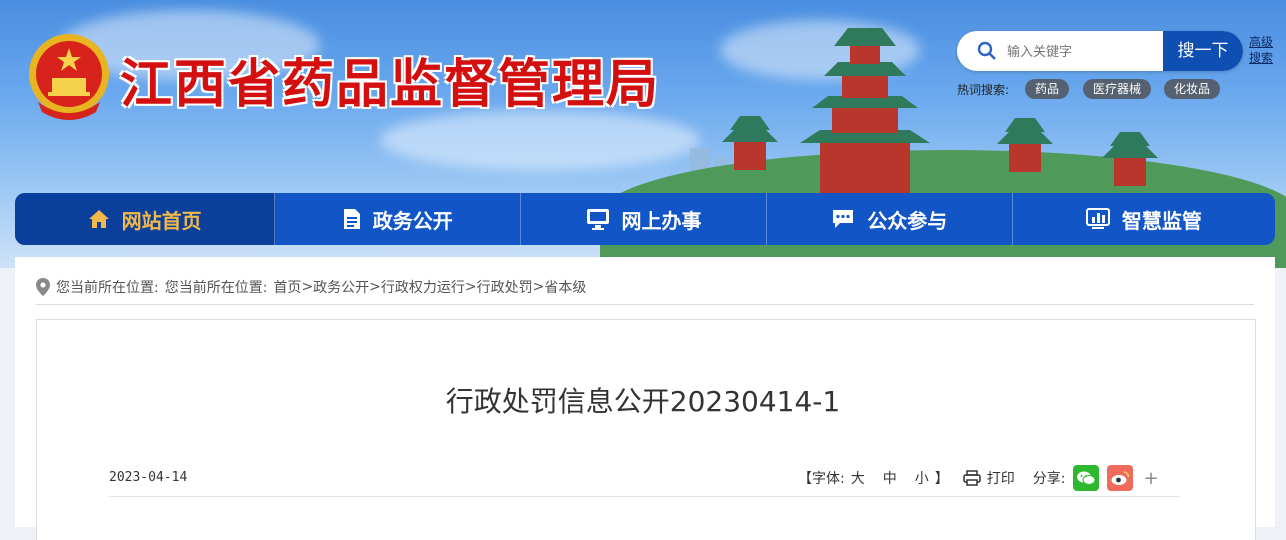  Describe the element at coordinates (1049, 479) in the screenshot. I see `share-label: 分享:` at that location.